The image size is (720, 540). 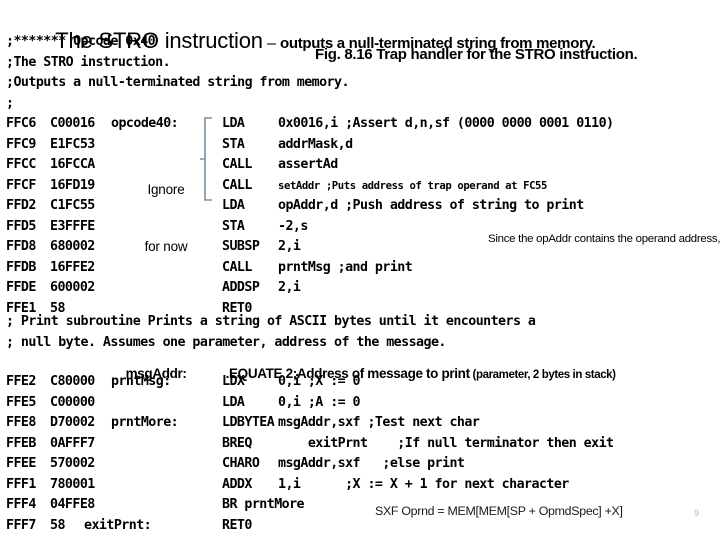 What do you see at coordinates (21, 484) in the screenshot?
I see `code-address: FFF1` at bounding box center [21, 484].